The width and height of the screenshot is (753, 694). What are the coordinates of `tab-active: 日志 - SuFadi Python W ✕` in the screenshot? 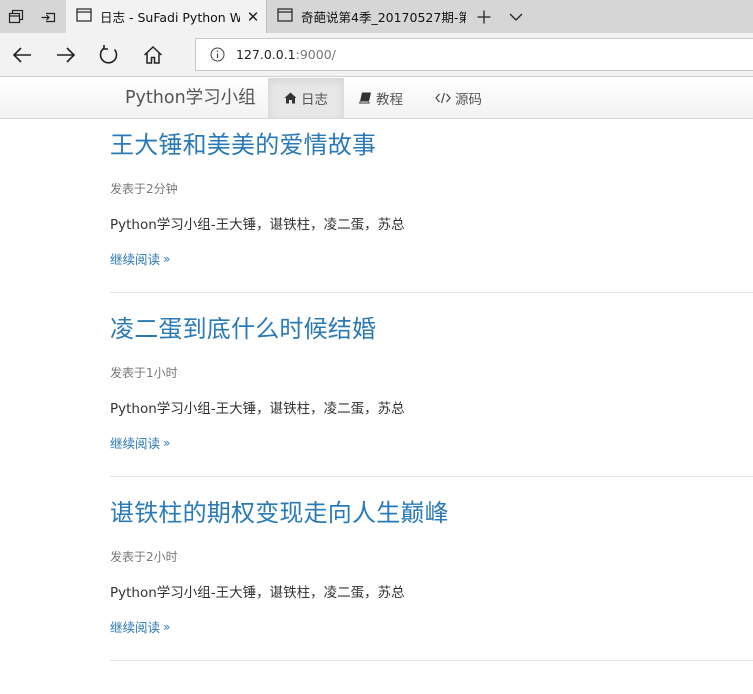 It's located at (166, 16).